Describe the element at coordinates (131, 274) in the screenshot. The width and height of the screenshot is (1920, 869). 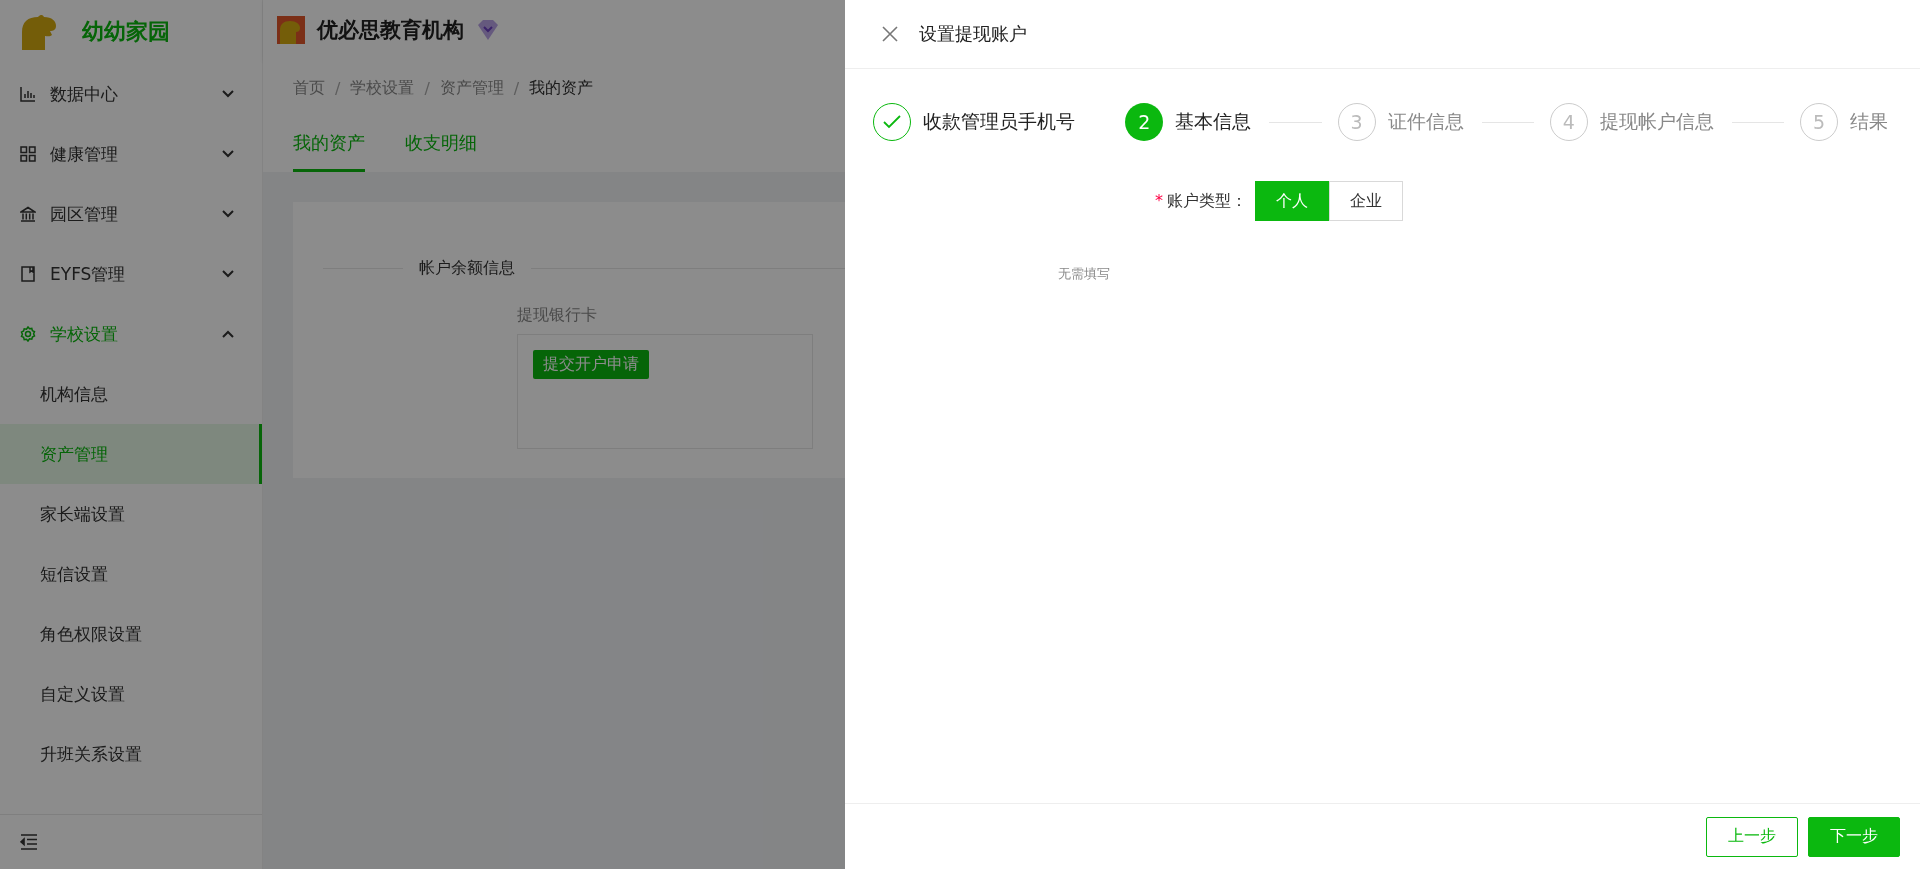
I see `menu-item: EYFS管理` at that location.